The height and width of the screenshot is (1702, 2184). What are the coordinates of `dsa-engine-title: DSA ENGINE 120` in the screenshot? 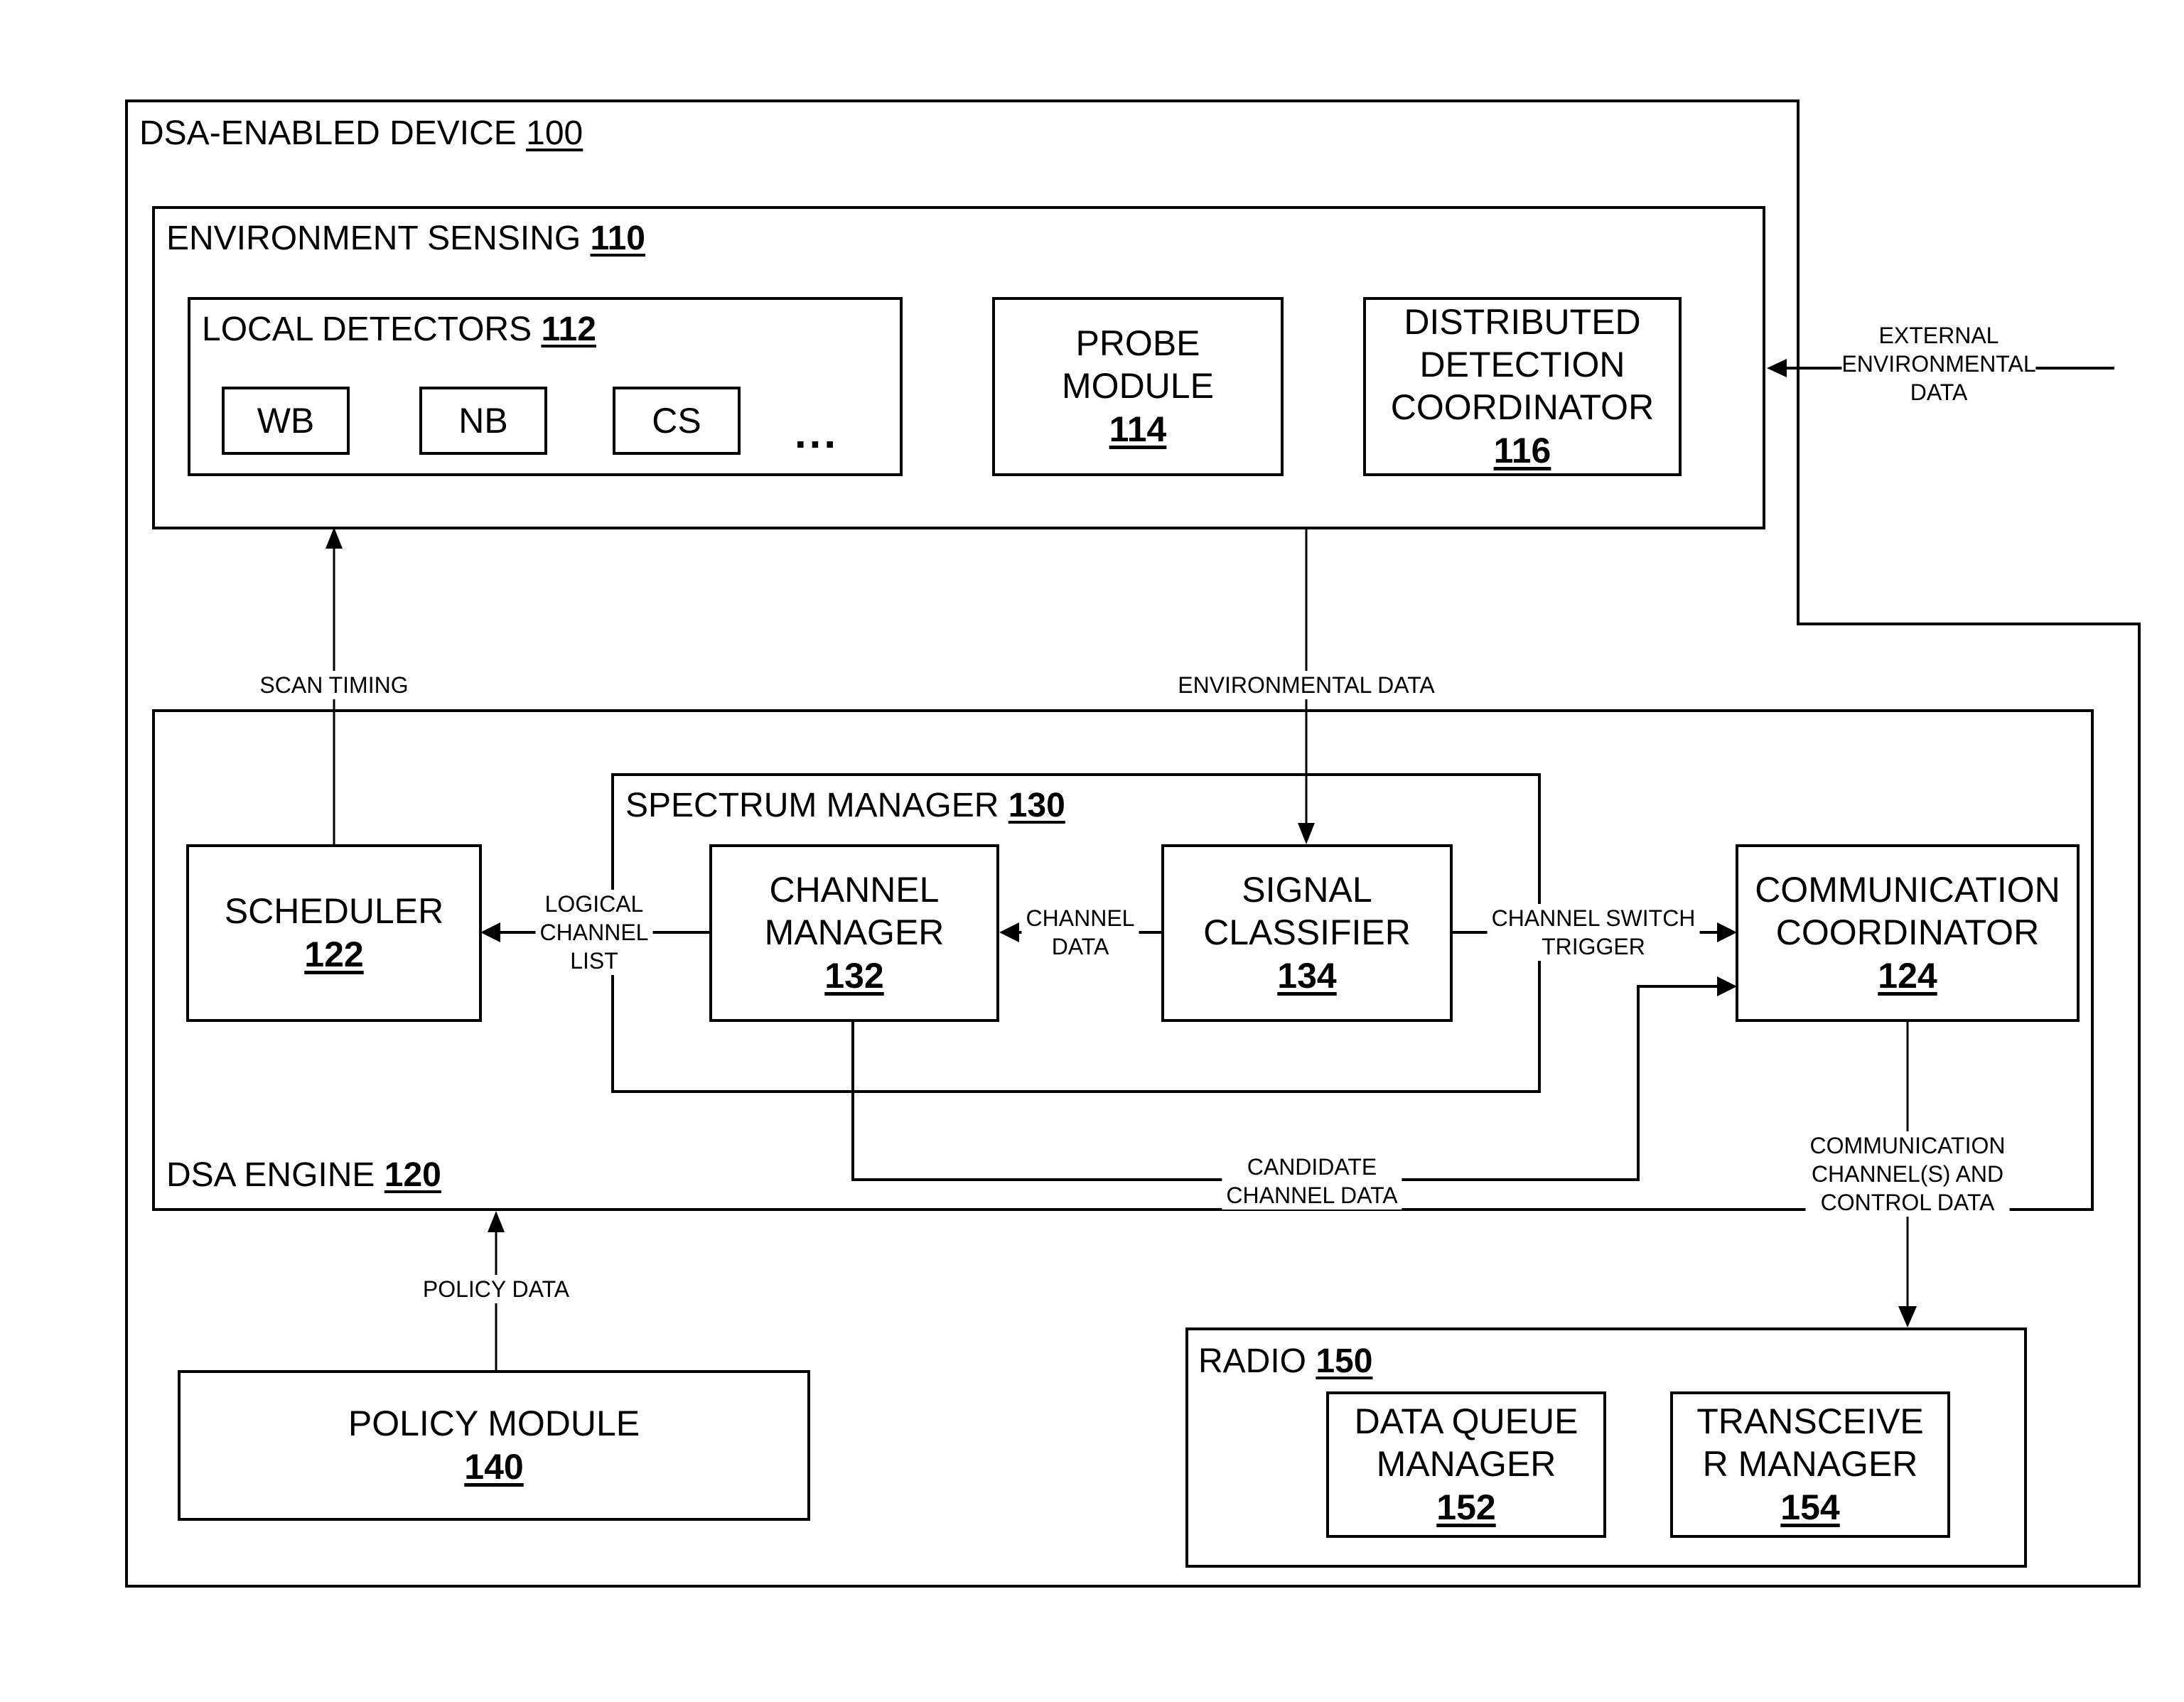 It's located at (303, 1175).